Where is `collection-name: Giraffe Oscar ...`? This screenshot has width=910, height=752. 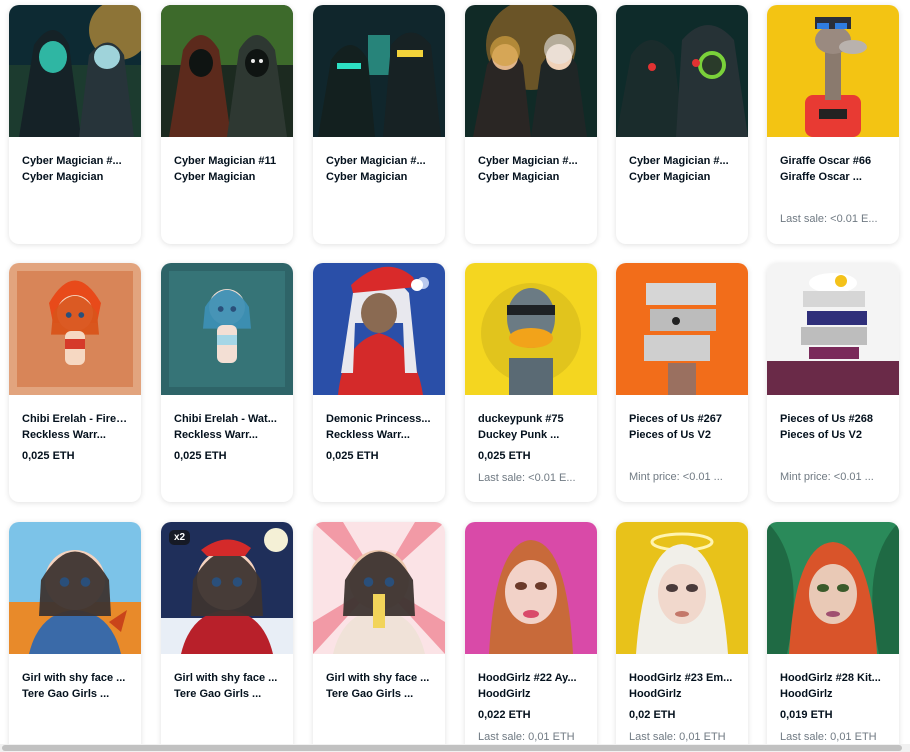
collection-name: Giraffe Oscar ... is located at coordinates (833, 177).